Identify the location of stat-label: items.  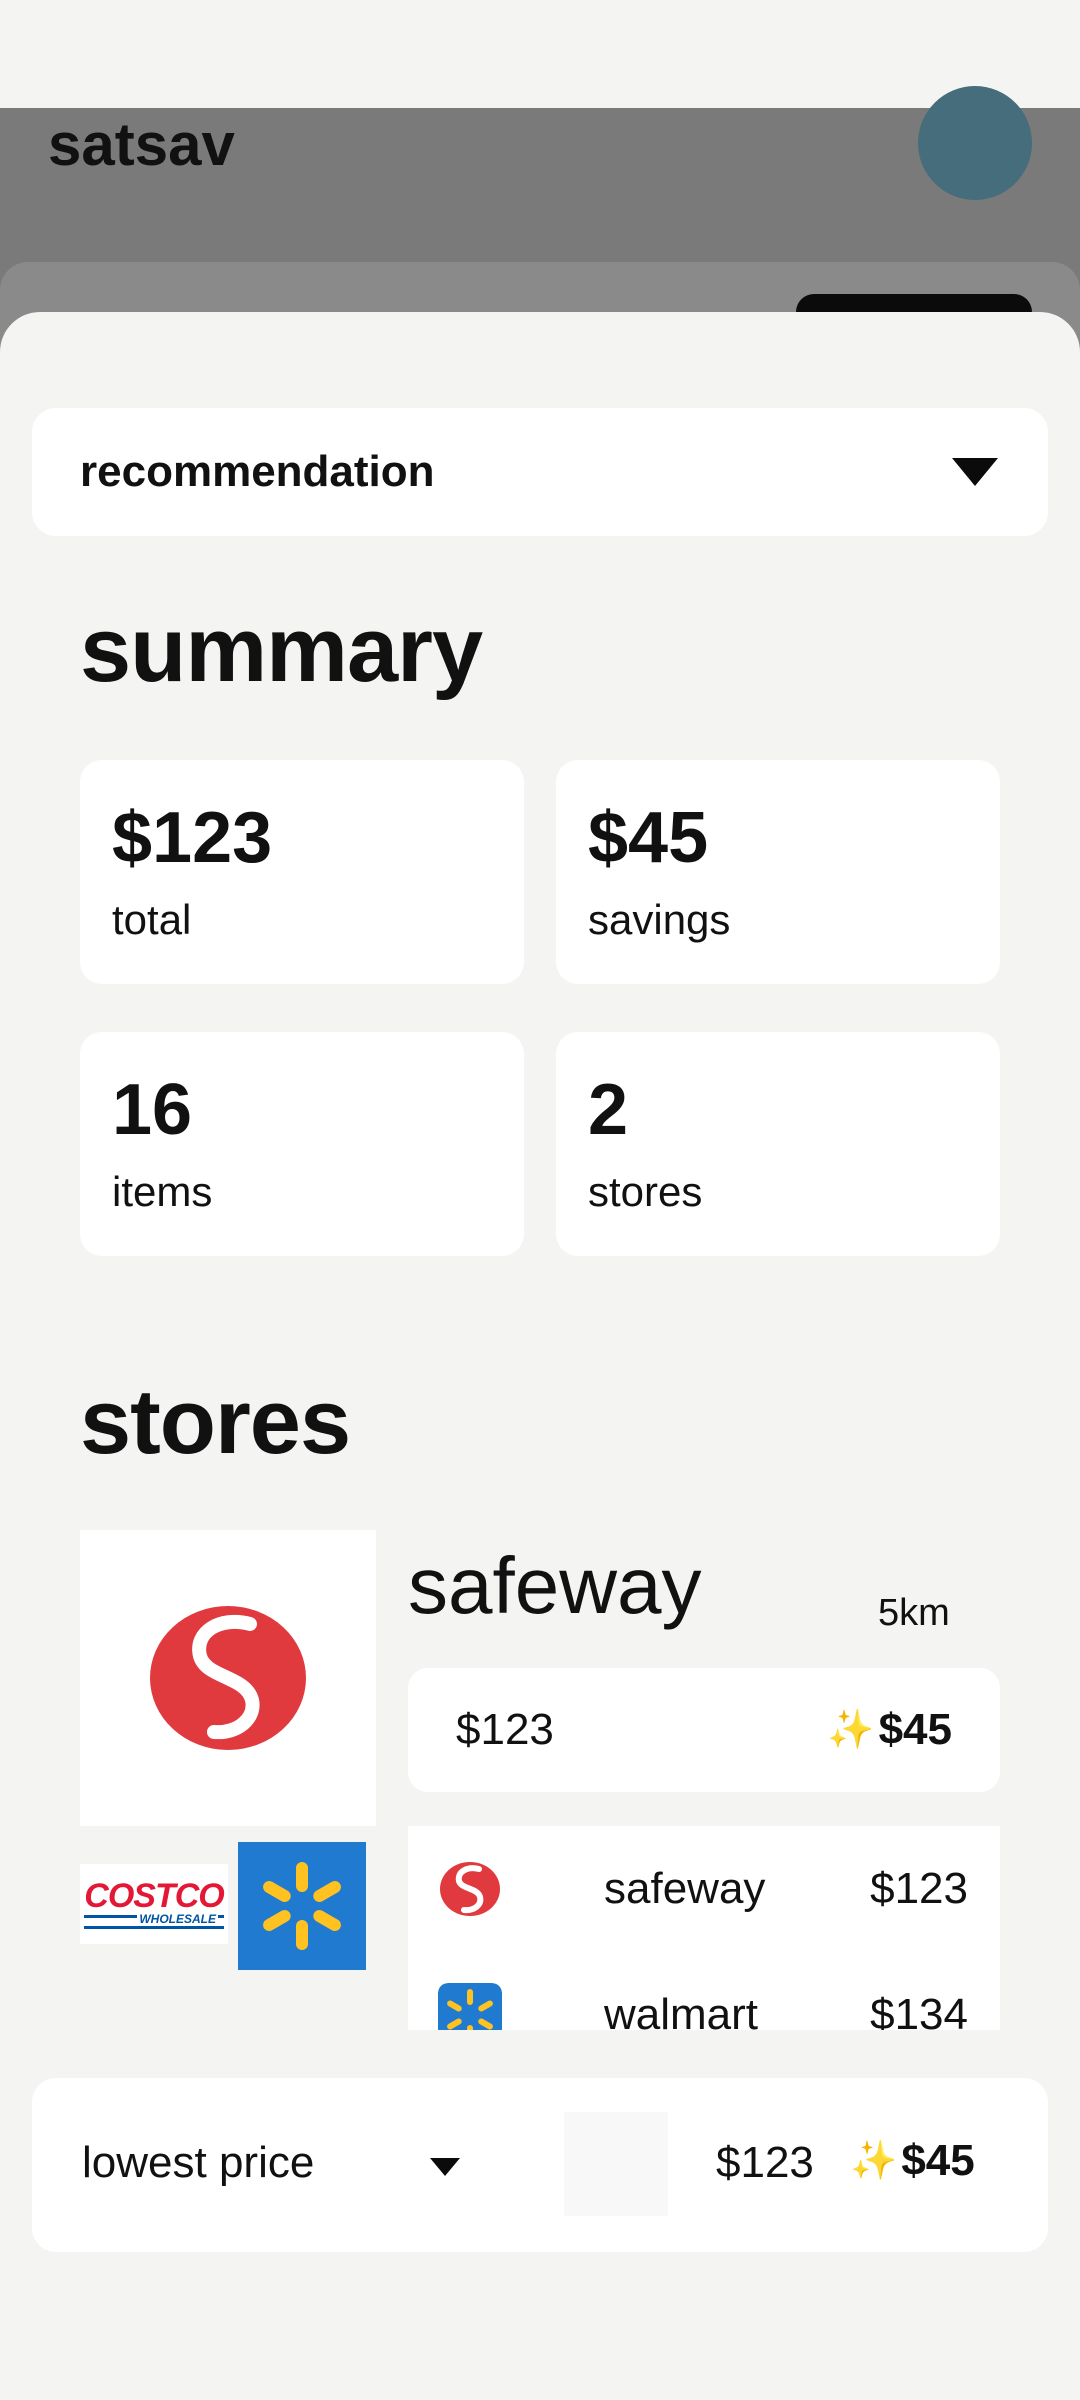
(162, 1191).